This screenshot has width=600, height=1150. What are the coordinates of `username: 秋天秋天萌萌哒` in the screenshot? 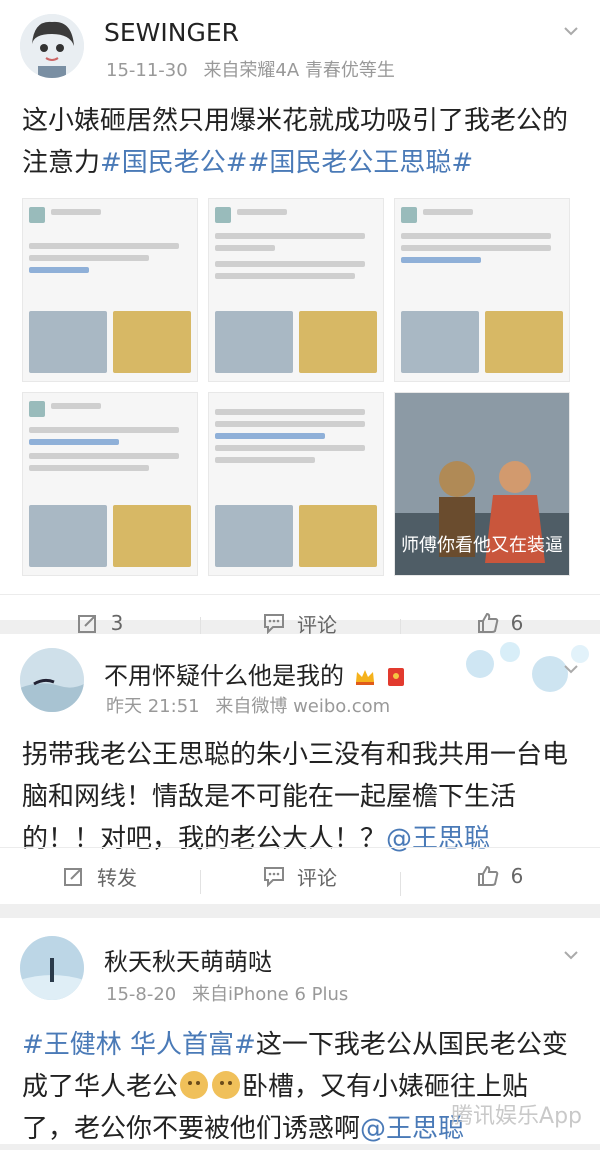 It's located at (188, 959).